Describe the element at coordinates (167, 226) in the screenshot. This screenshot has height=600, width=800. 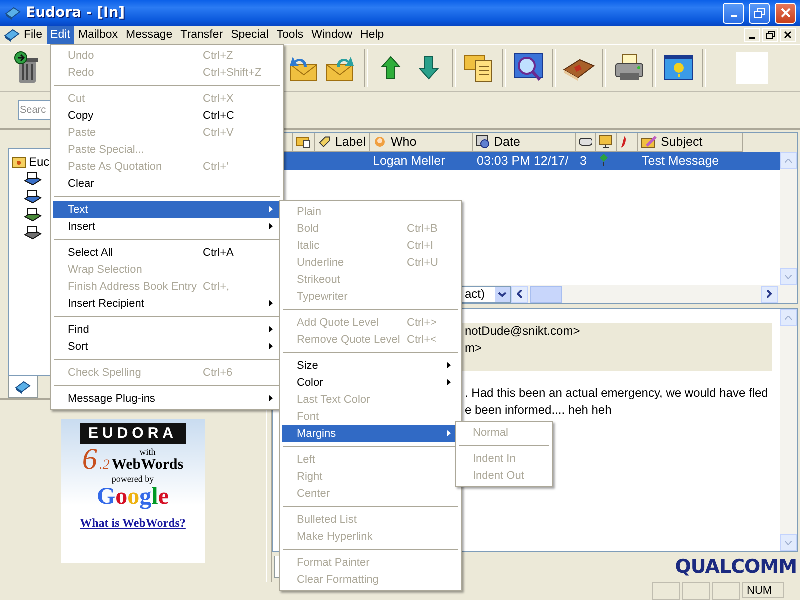
I see `menu-item: Insert` at that location.